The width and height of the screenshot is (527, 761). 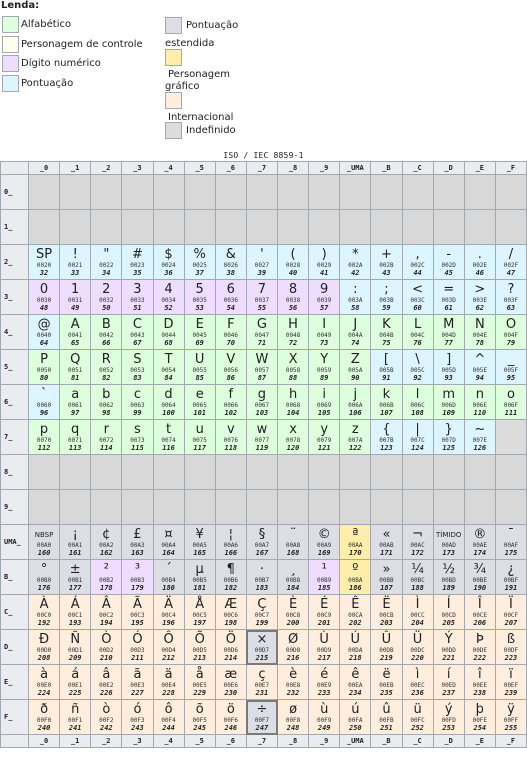 What do you see at coordinates (199, 647) in the screenshot?
I see `character-cell: Õ 00D5 213` at bounding box center [199, 647].